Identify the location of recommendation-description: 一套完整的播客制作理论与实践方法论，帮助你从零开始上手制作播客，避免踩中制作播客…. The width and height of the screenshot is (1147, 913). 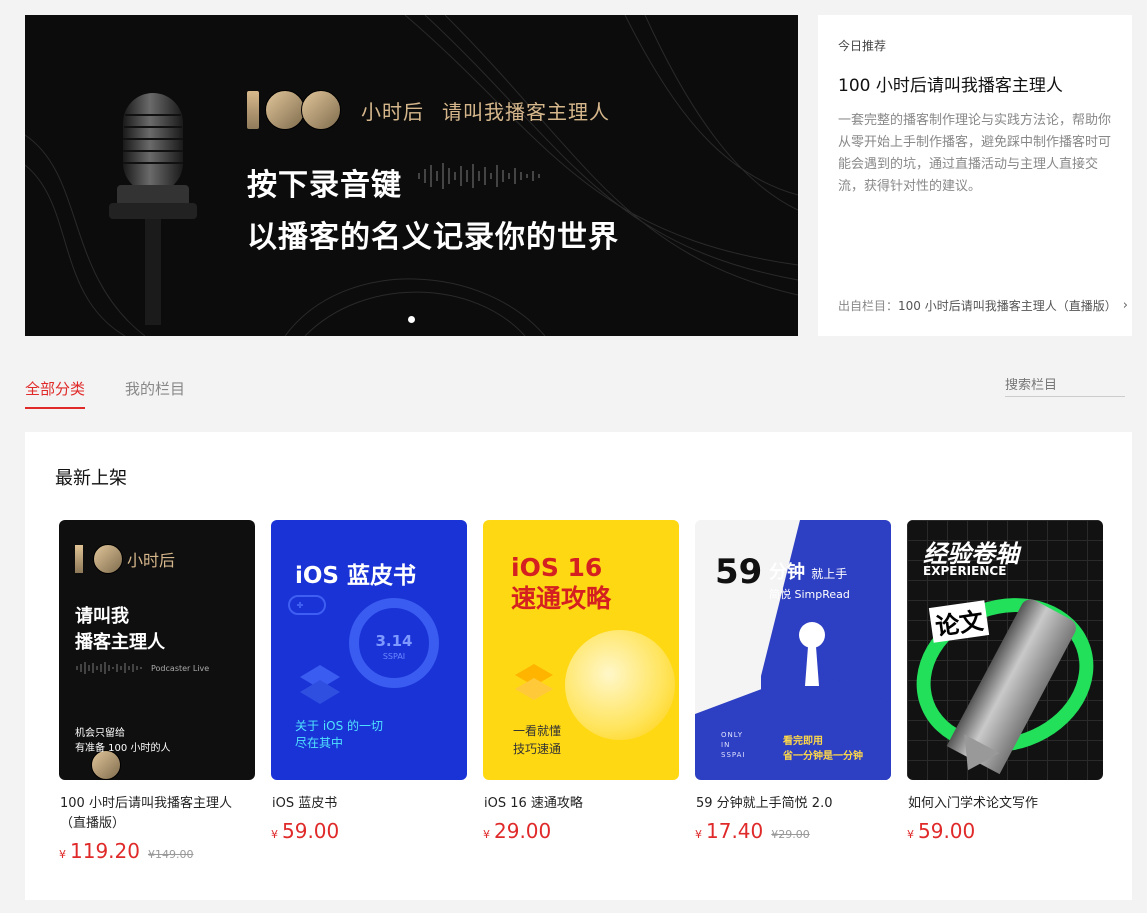
(975, 153).